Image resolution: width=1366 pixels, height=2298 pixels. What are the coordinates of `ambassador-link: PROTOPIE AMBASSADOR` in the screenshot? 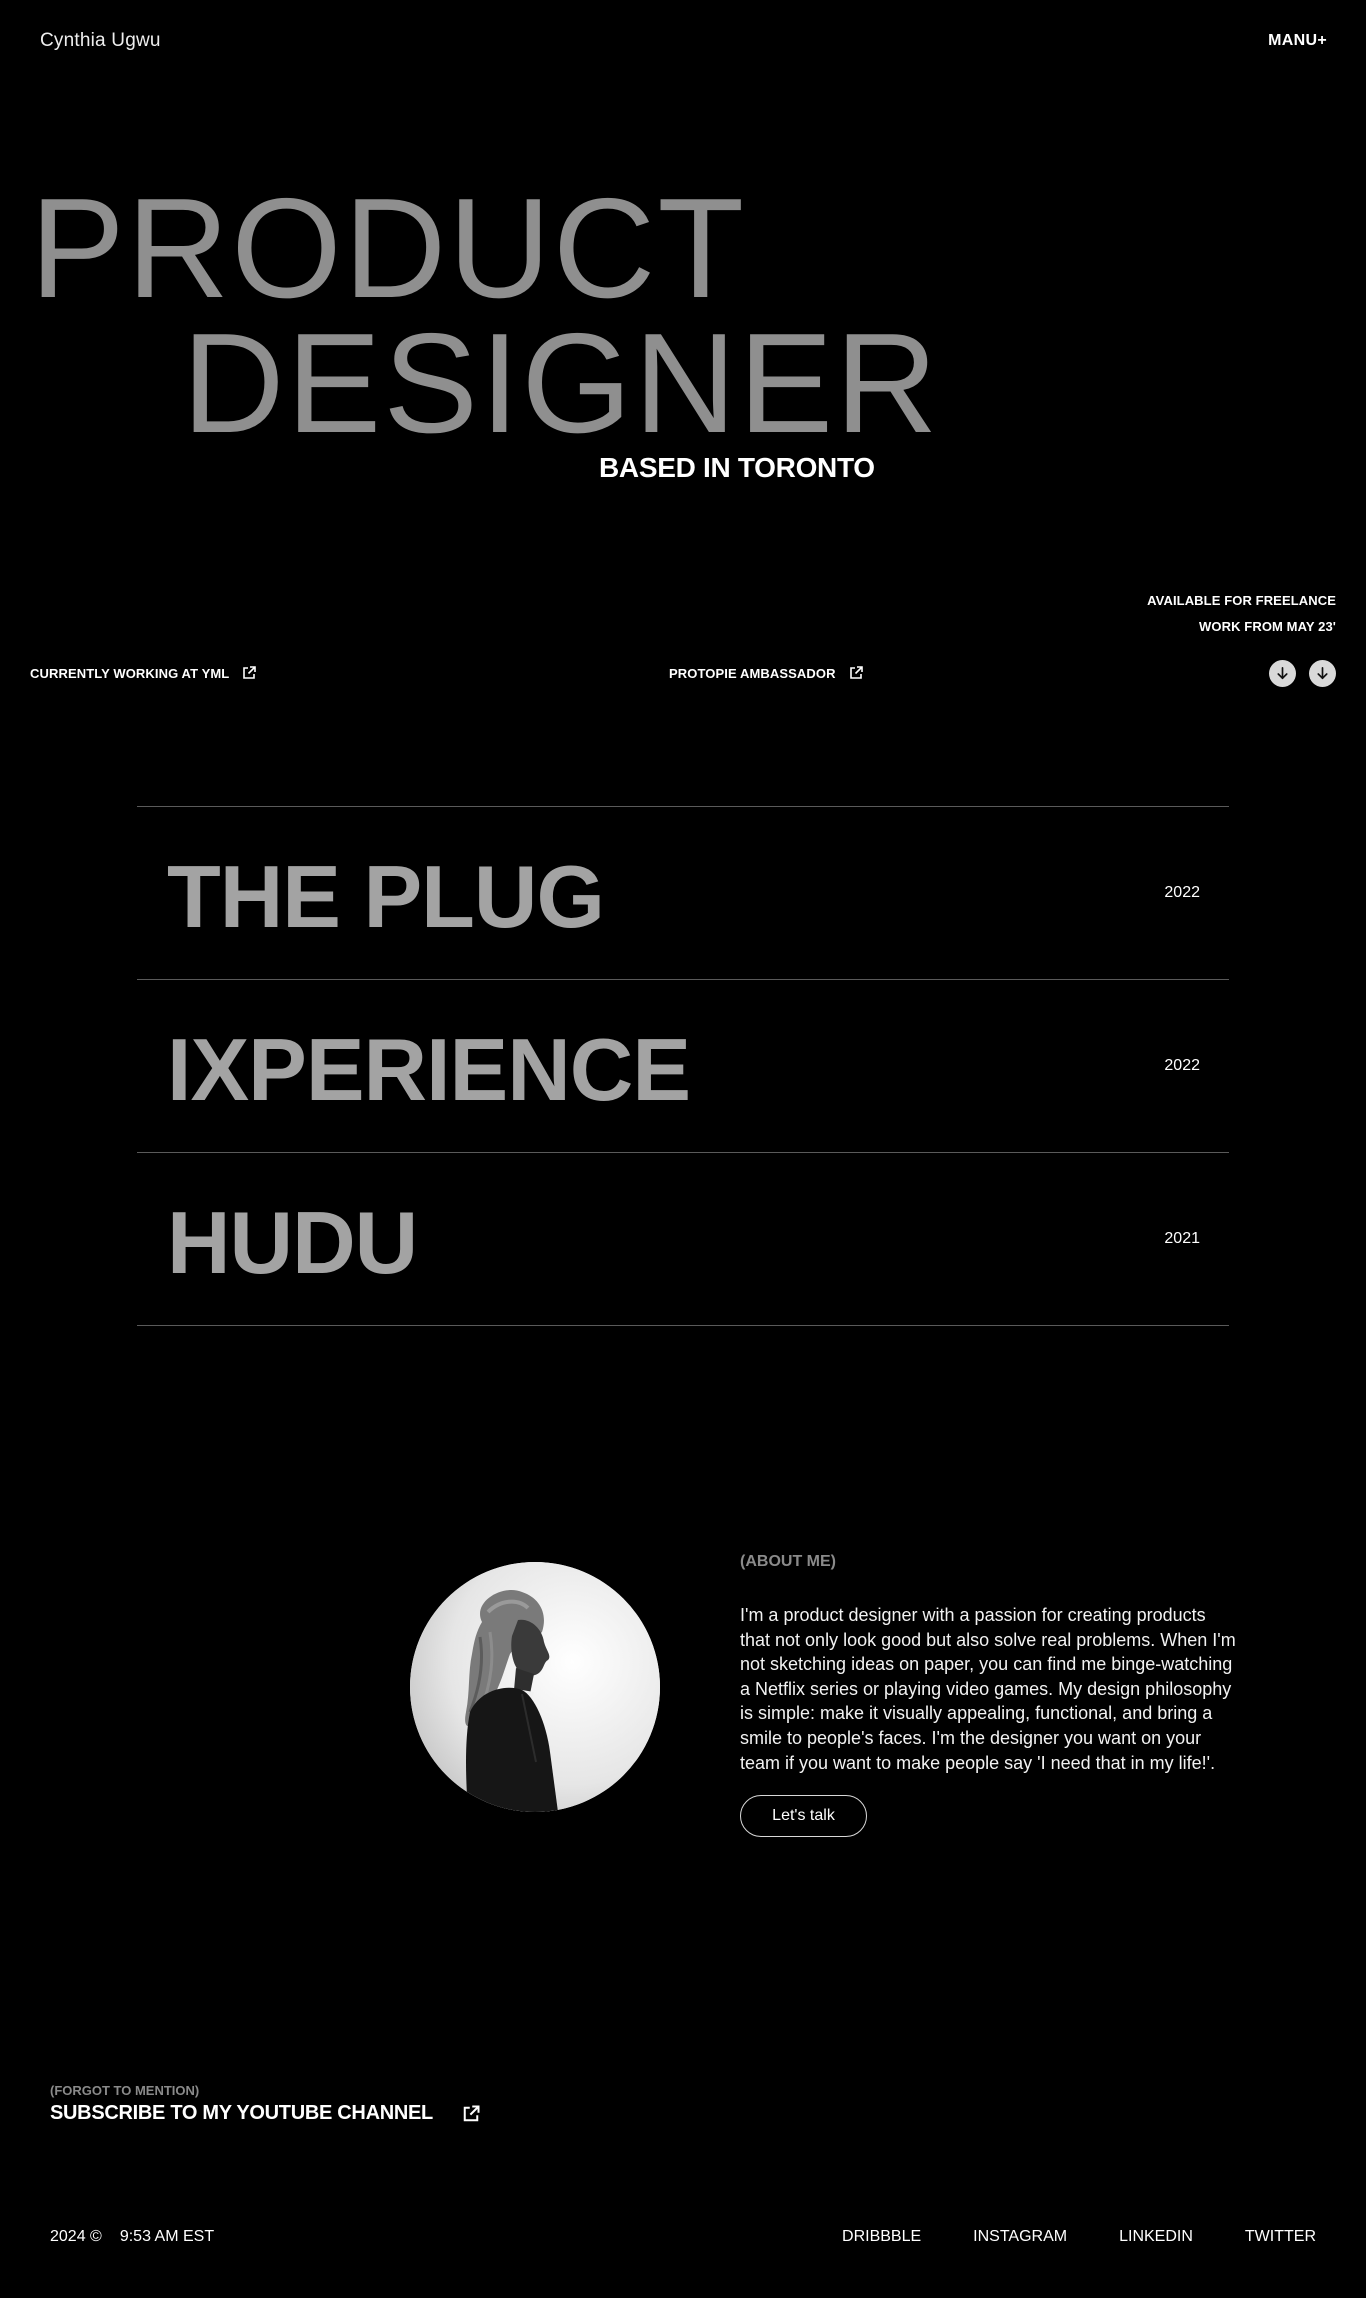 It's located at (766, 673).